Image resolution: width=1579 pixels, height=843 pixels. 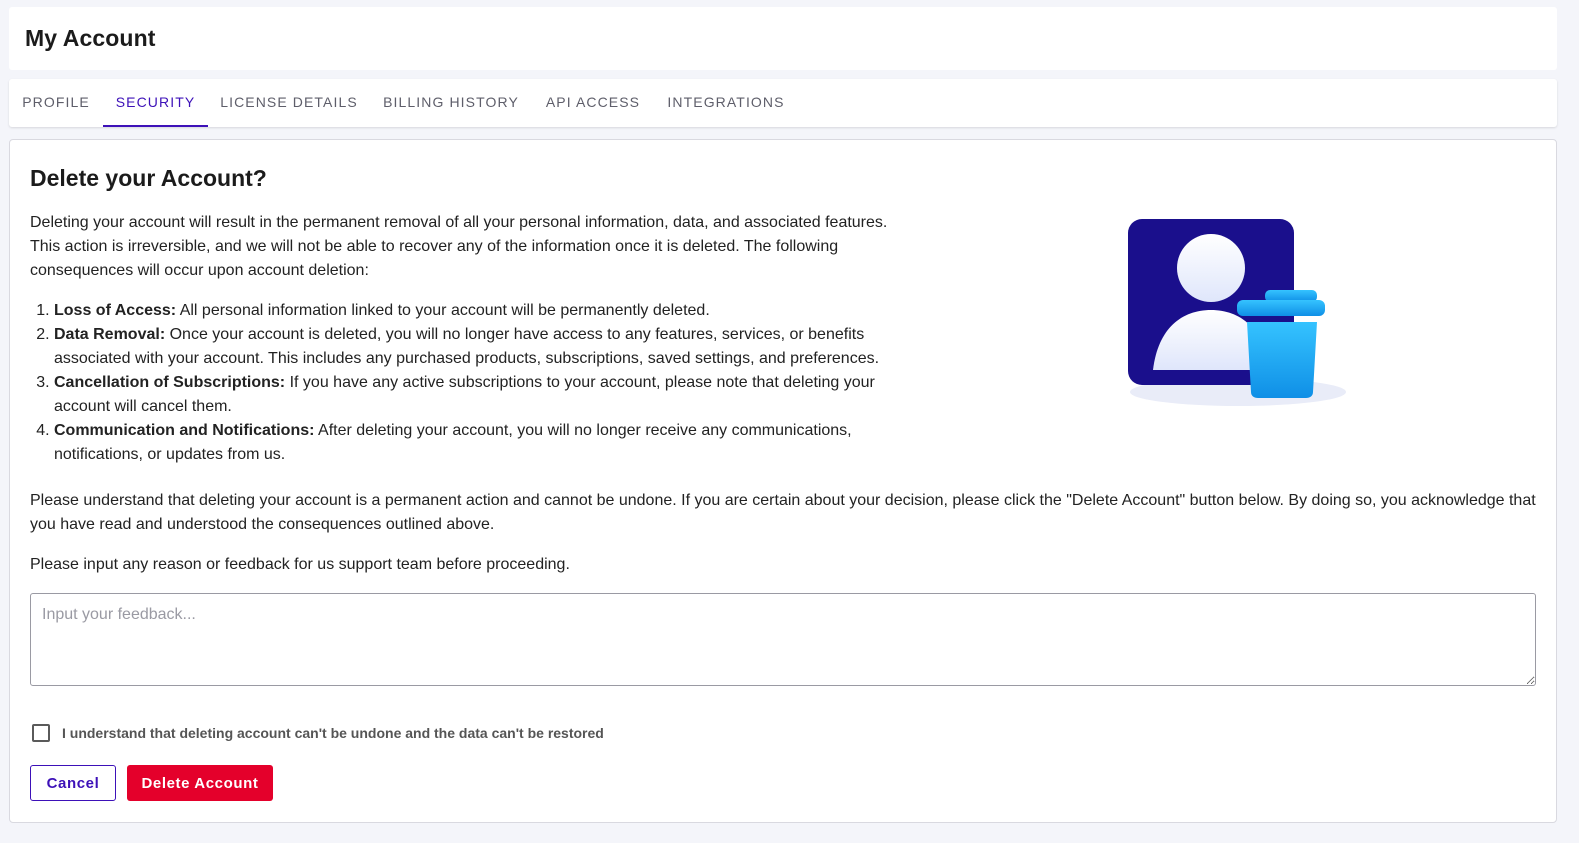 I want to click on tab-api-access: API ACCESS, so click(x=593, y=103).